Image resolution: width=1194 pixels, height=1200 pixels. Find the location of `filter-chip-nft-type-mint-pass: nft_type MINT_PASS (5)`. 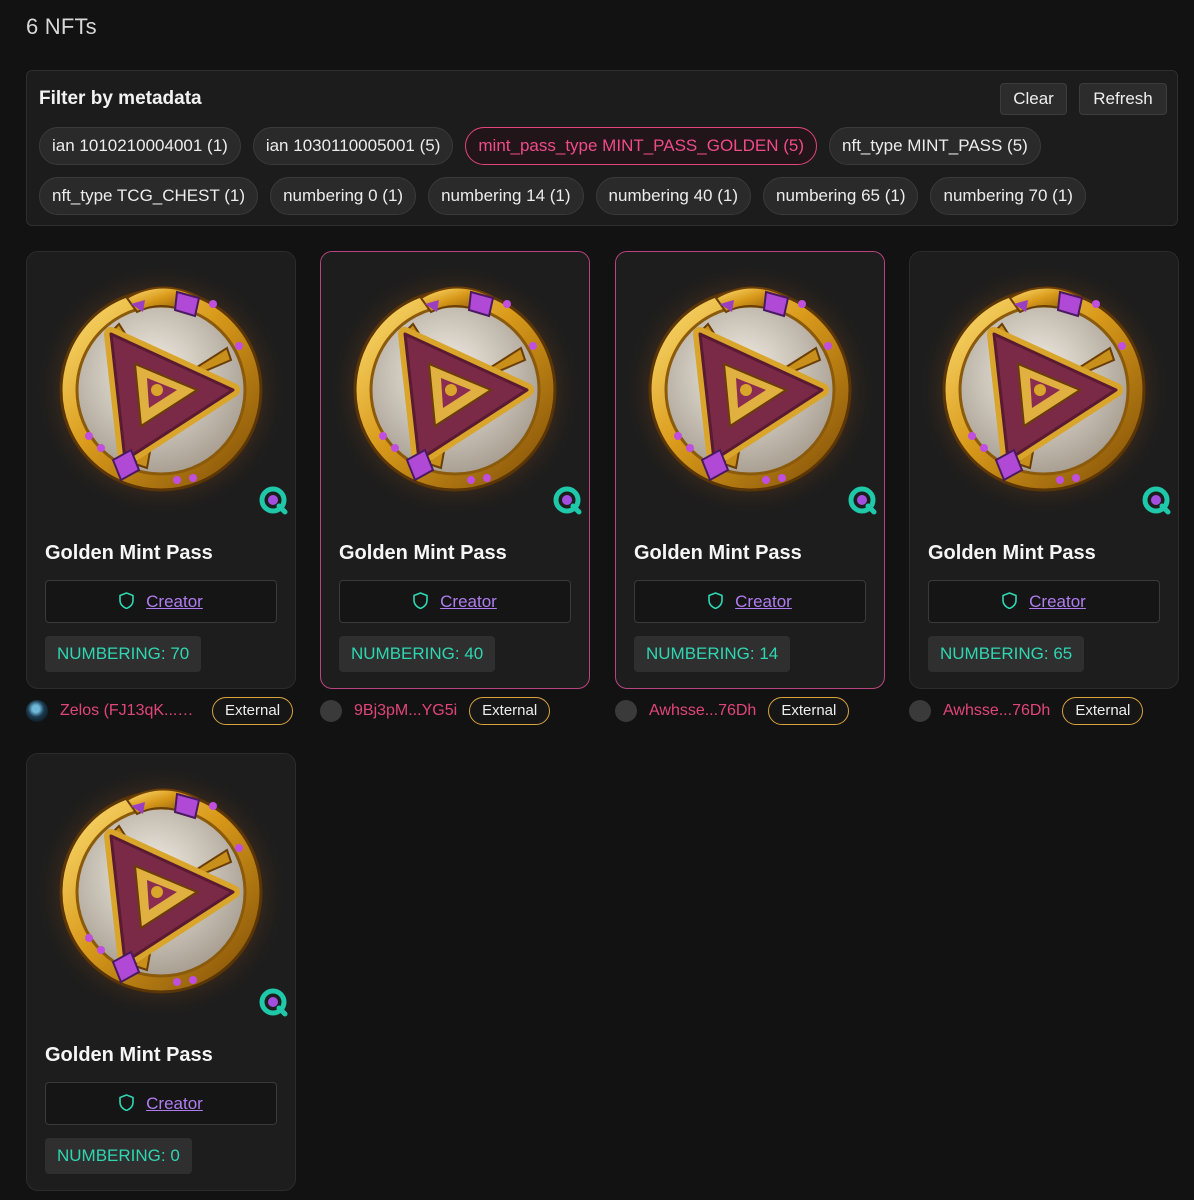

filter-chip-nft-type-mint-pass: nft_type MINT_PASS (5) is located at coordinates (935, 146).